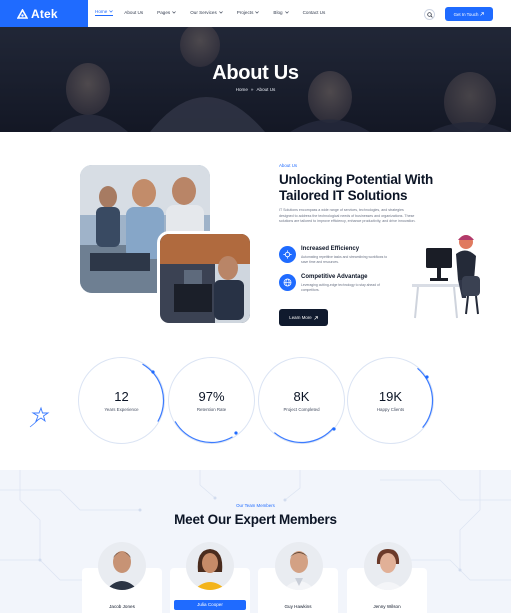 The image size is (511, 613). What do you see at coordinates (39, 417) in the screenshot?
I see `star-decoration-icon` at bounding box center [39, 417].